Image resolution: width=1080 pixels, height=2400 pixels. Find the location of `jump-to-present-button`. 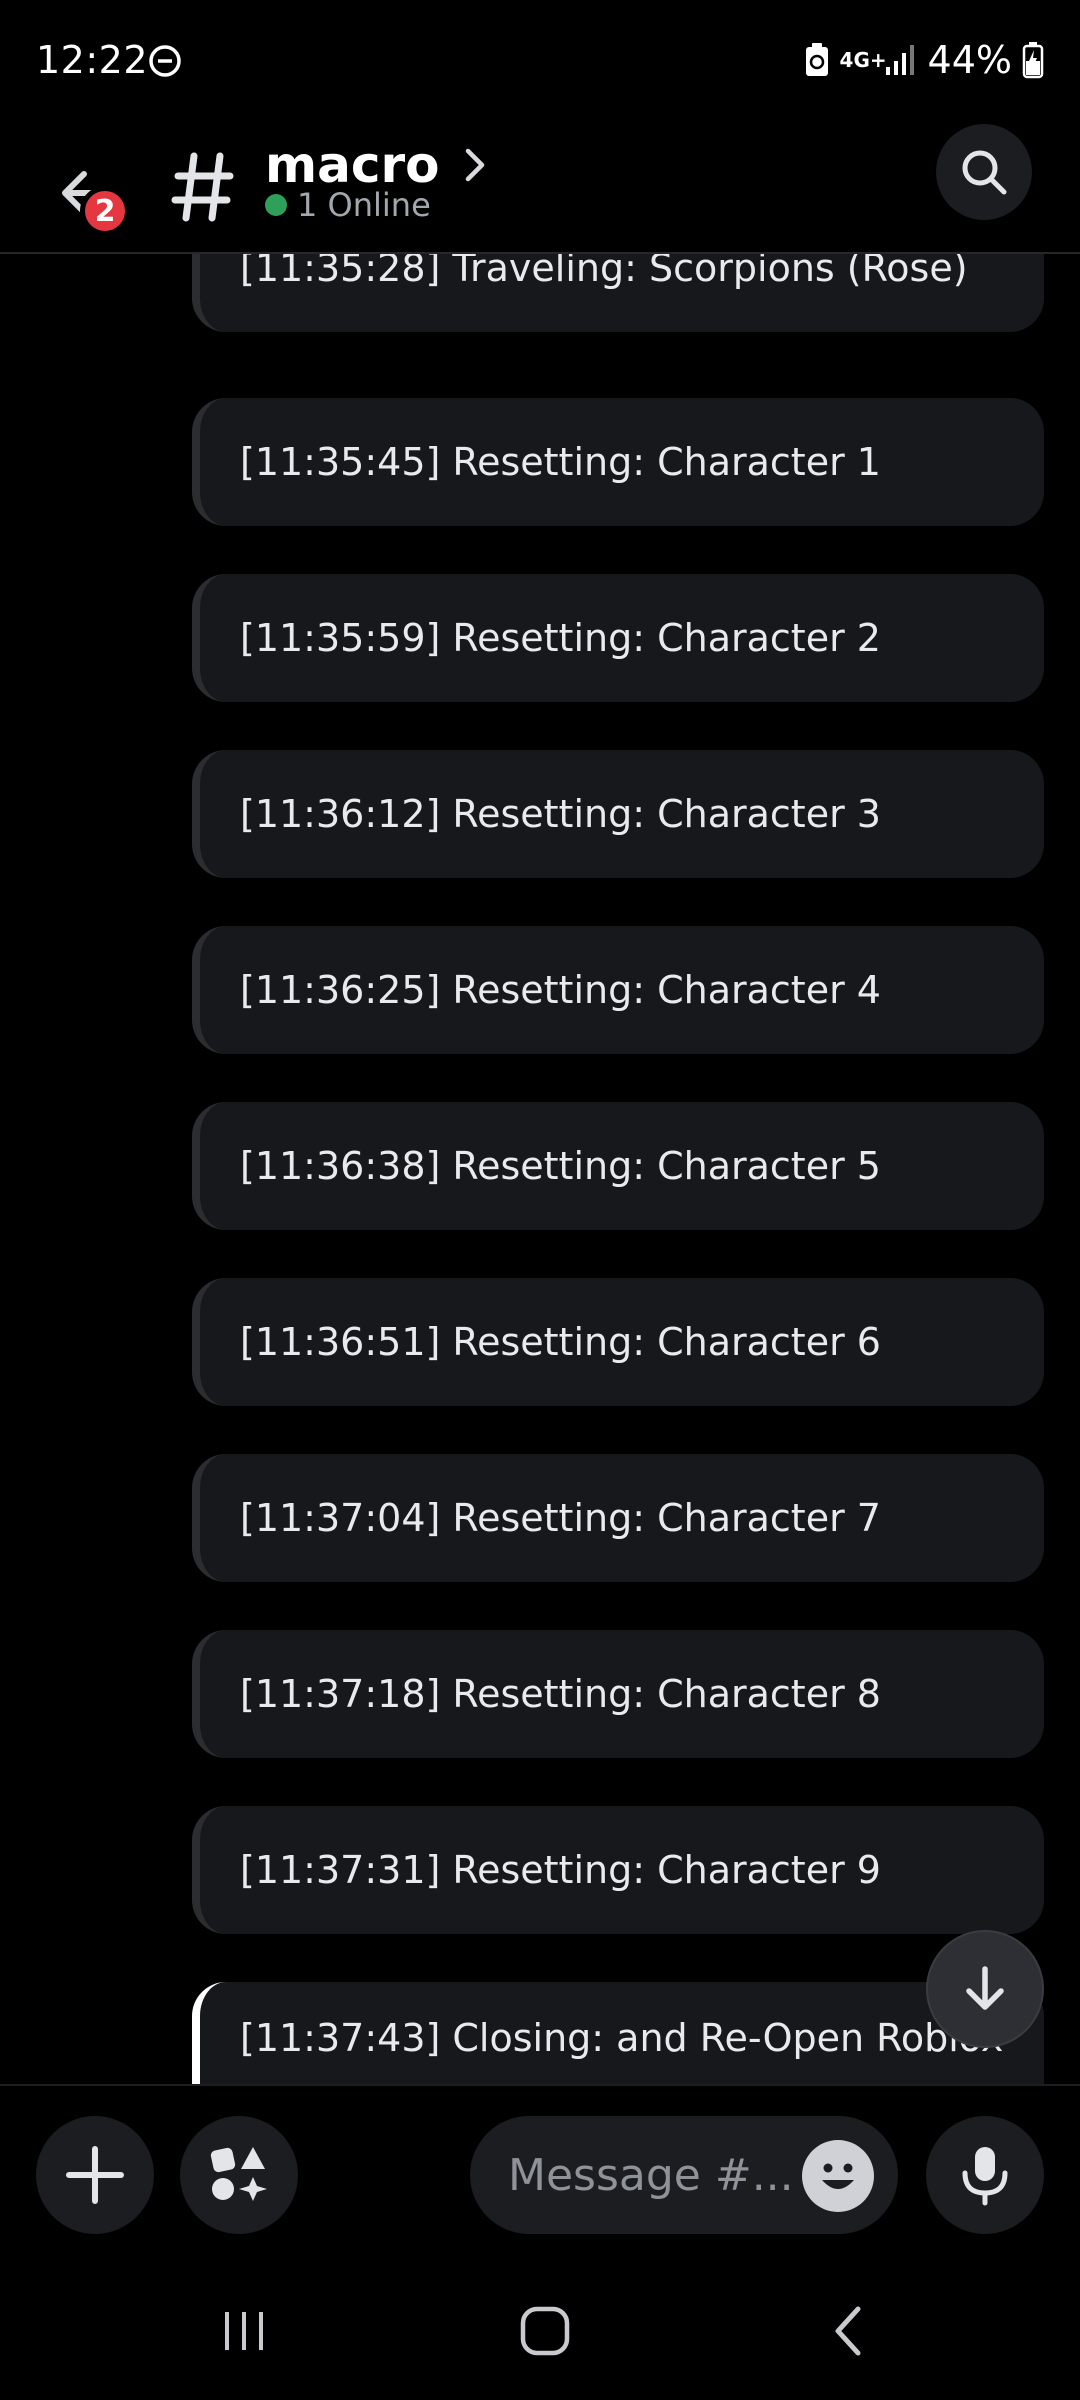

jump-to-present-button is located at coordinates (985, 1989).